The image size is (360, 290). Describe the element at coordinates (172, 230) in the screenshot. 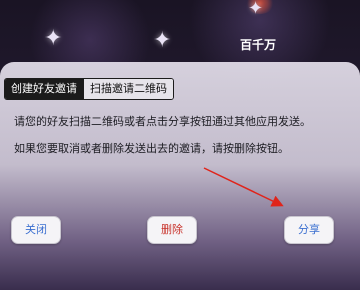

I see `delete-button: 删除` at that location.